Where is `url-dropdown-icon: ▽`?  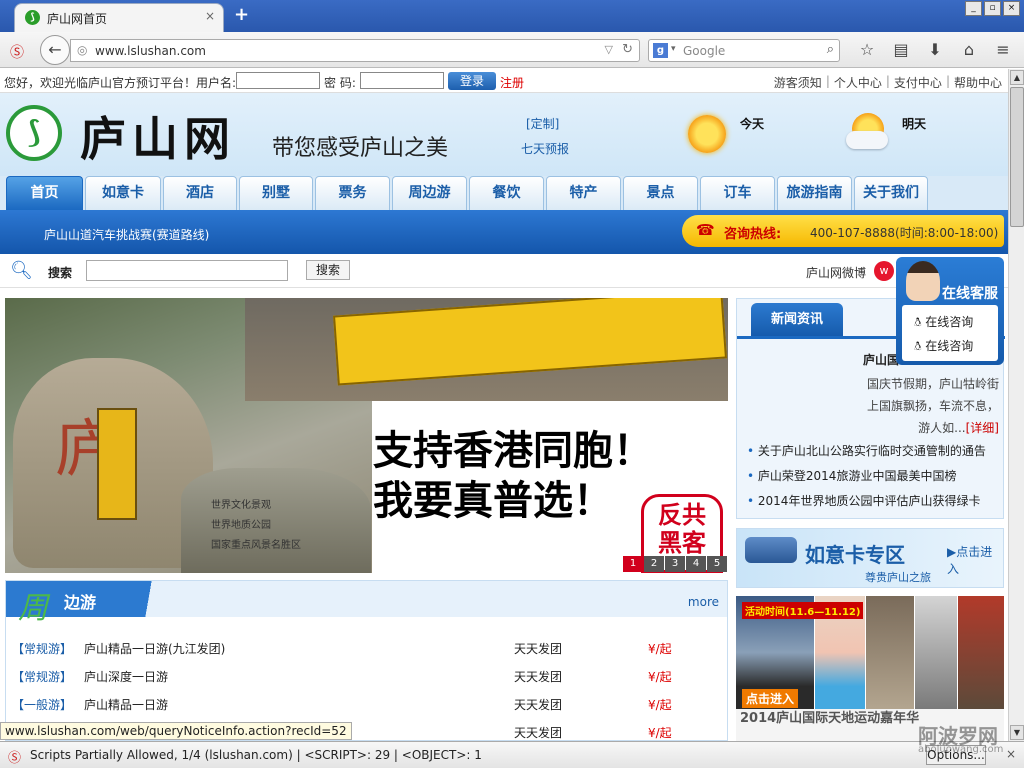
url-dropdown-icon: ▽ is located at coordinates (609, 49).